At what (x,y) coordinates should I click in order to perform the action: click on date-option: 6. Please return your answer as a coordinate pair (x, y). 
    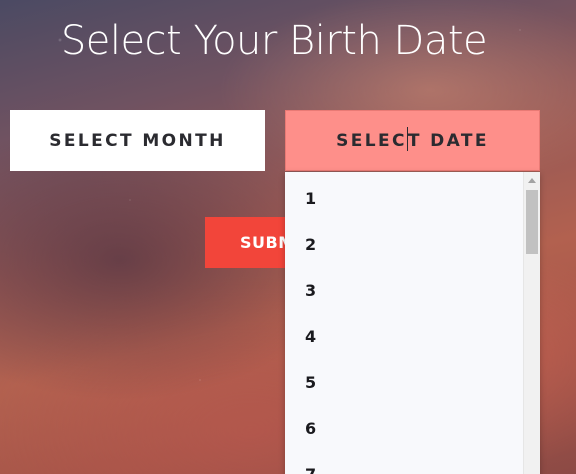
    Looking at the image, I should click on (412, 428).